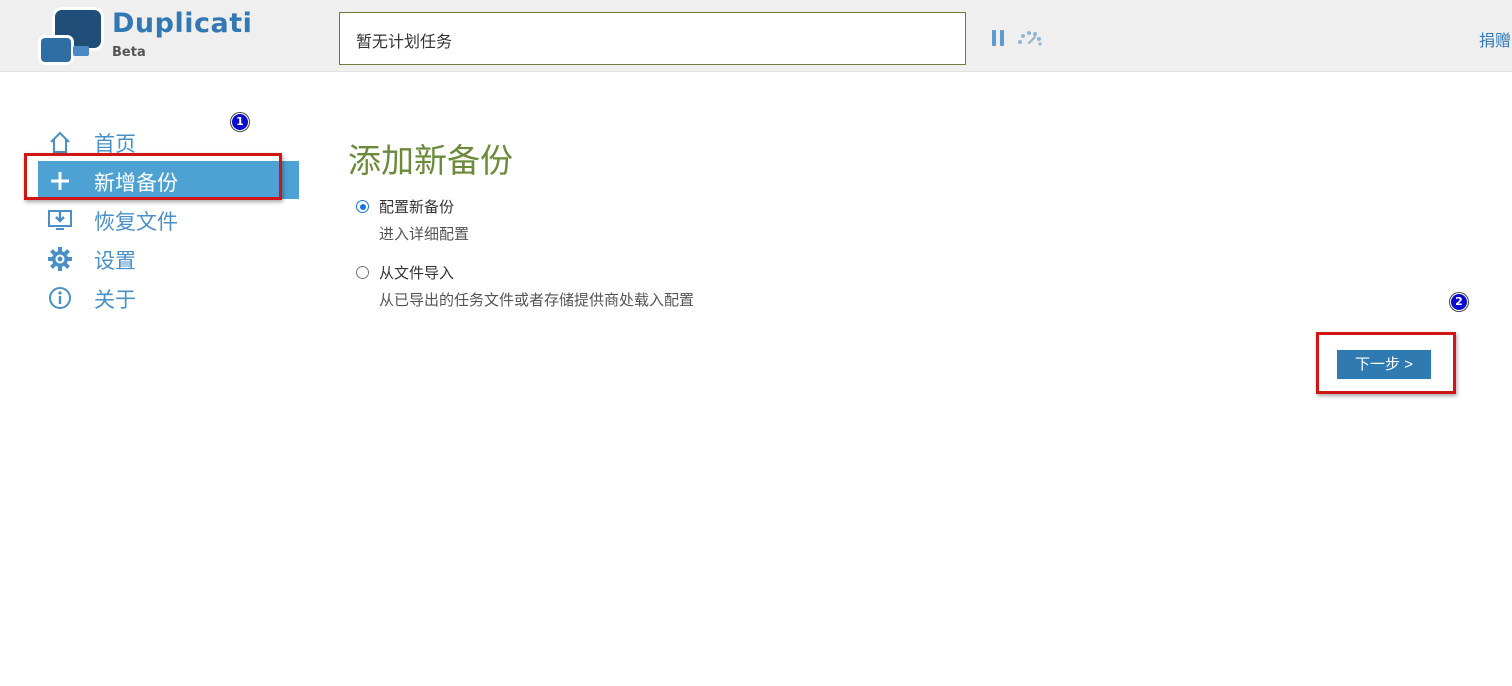  Describe the element at coordinates (60, 259) in the screenshot. I see `gear-icon` at that location.